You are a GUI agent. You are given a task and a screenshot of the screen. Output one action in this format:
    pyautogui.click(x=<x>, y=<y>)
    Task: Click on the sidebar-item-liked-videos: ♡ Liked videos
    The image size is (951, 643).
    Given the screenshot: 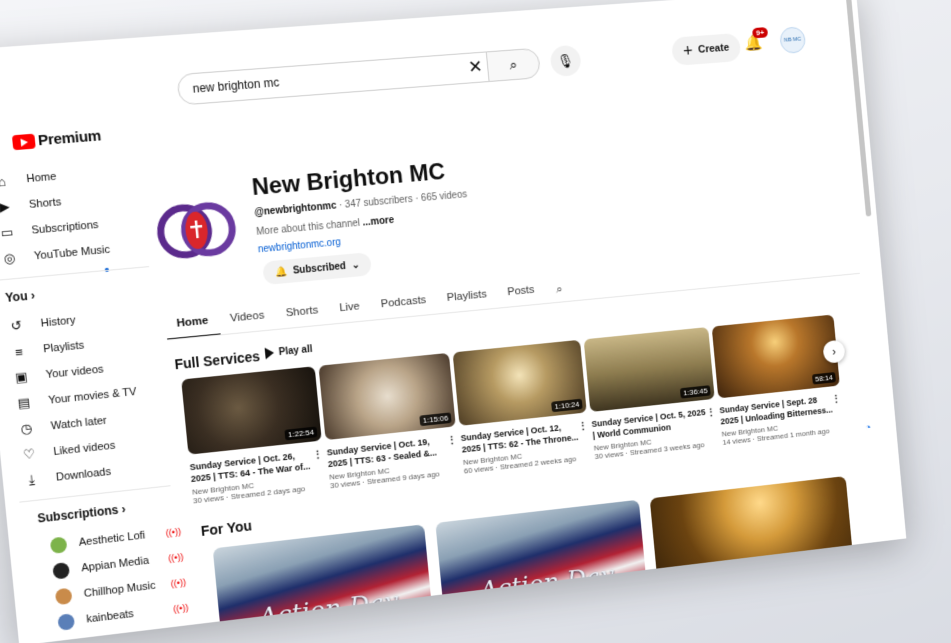 What is the action you would take?
    pyautogui.click(x=68, y=451)
    